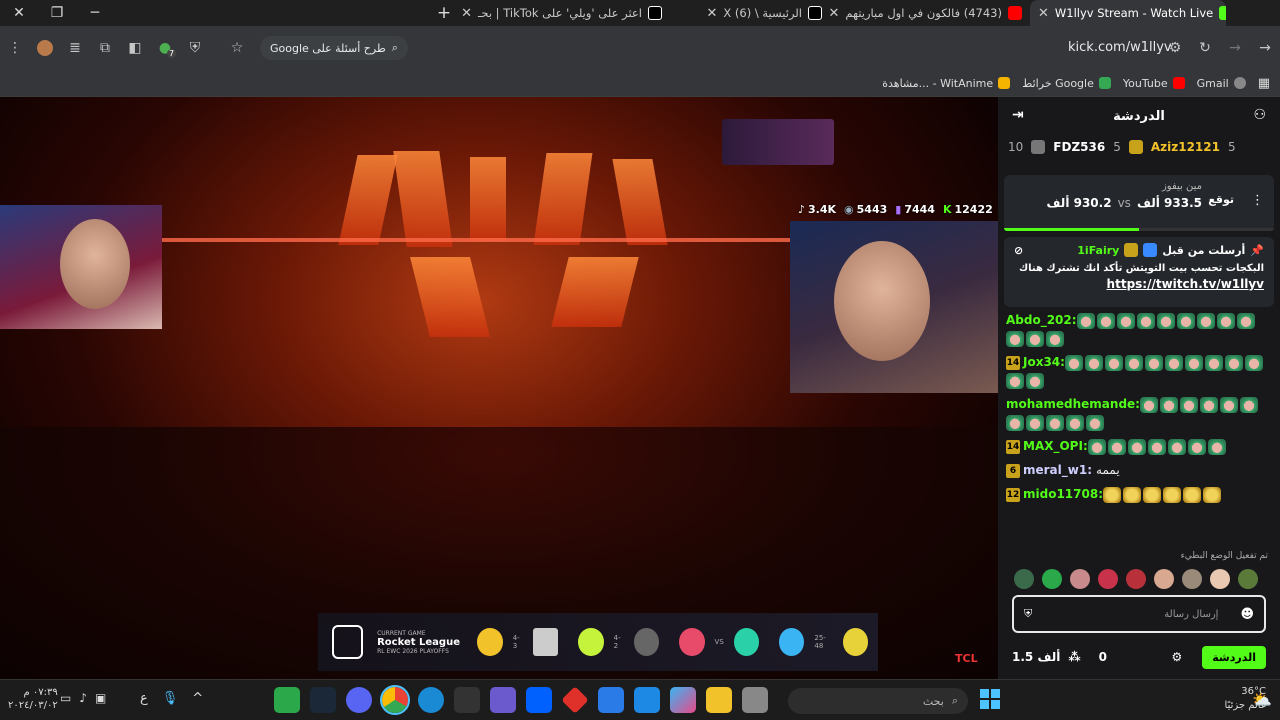 Image resolution: width=1280 pixels, height=720 pixels. What do you see at coordinates (933, 701) in the screenshot?
I see `search-placeholder: بحث` at bounding box center [933, 701].